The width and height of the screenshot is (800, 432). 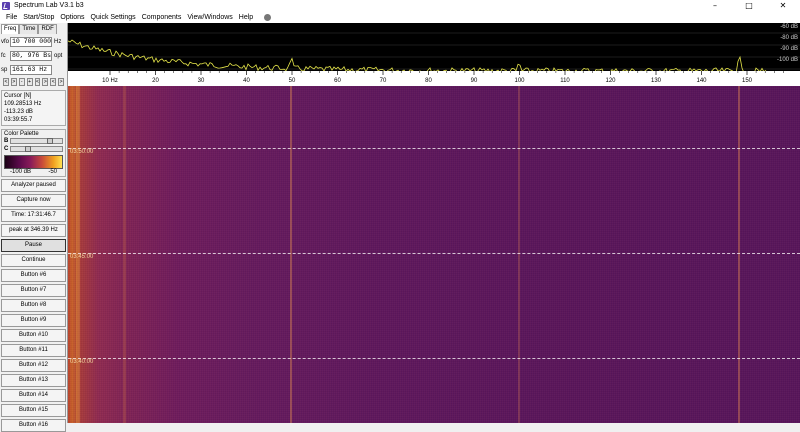 What do you see at coordinates (31, 70) in the screenshot?
I see `sp-field: 161.63 Hz` at bounding box center [31, 70].